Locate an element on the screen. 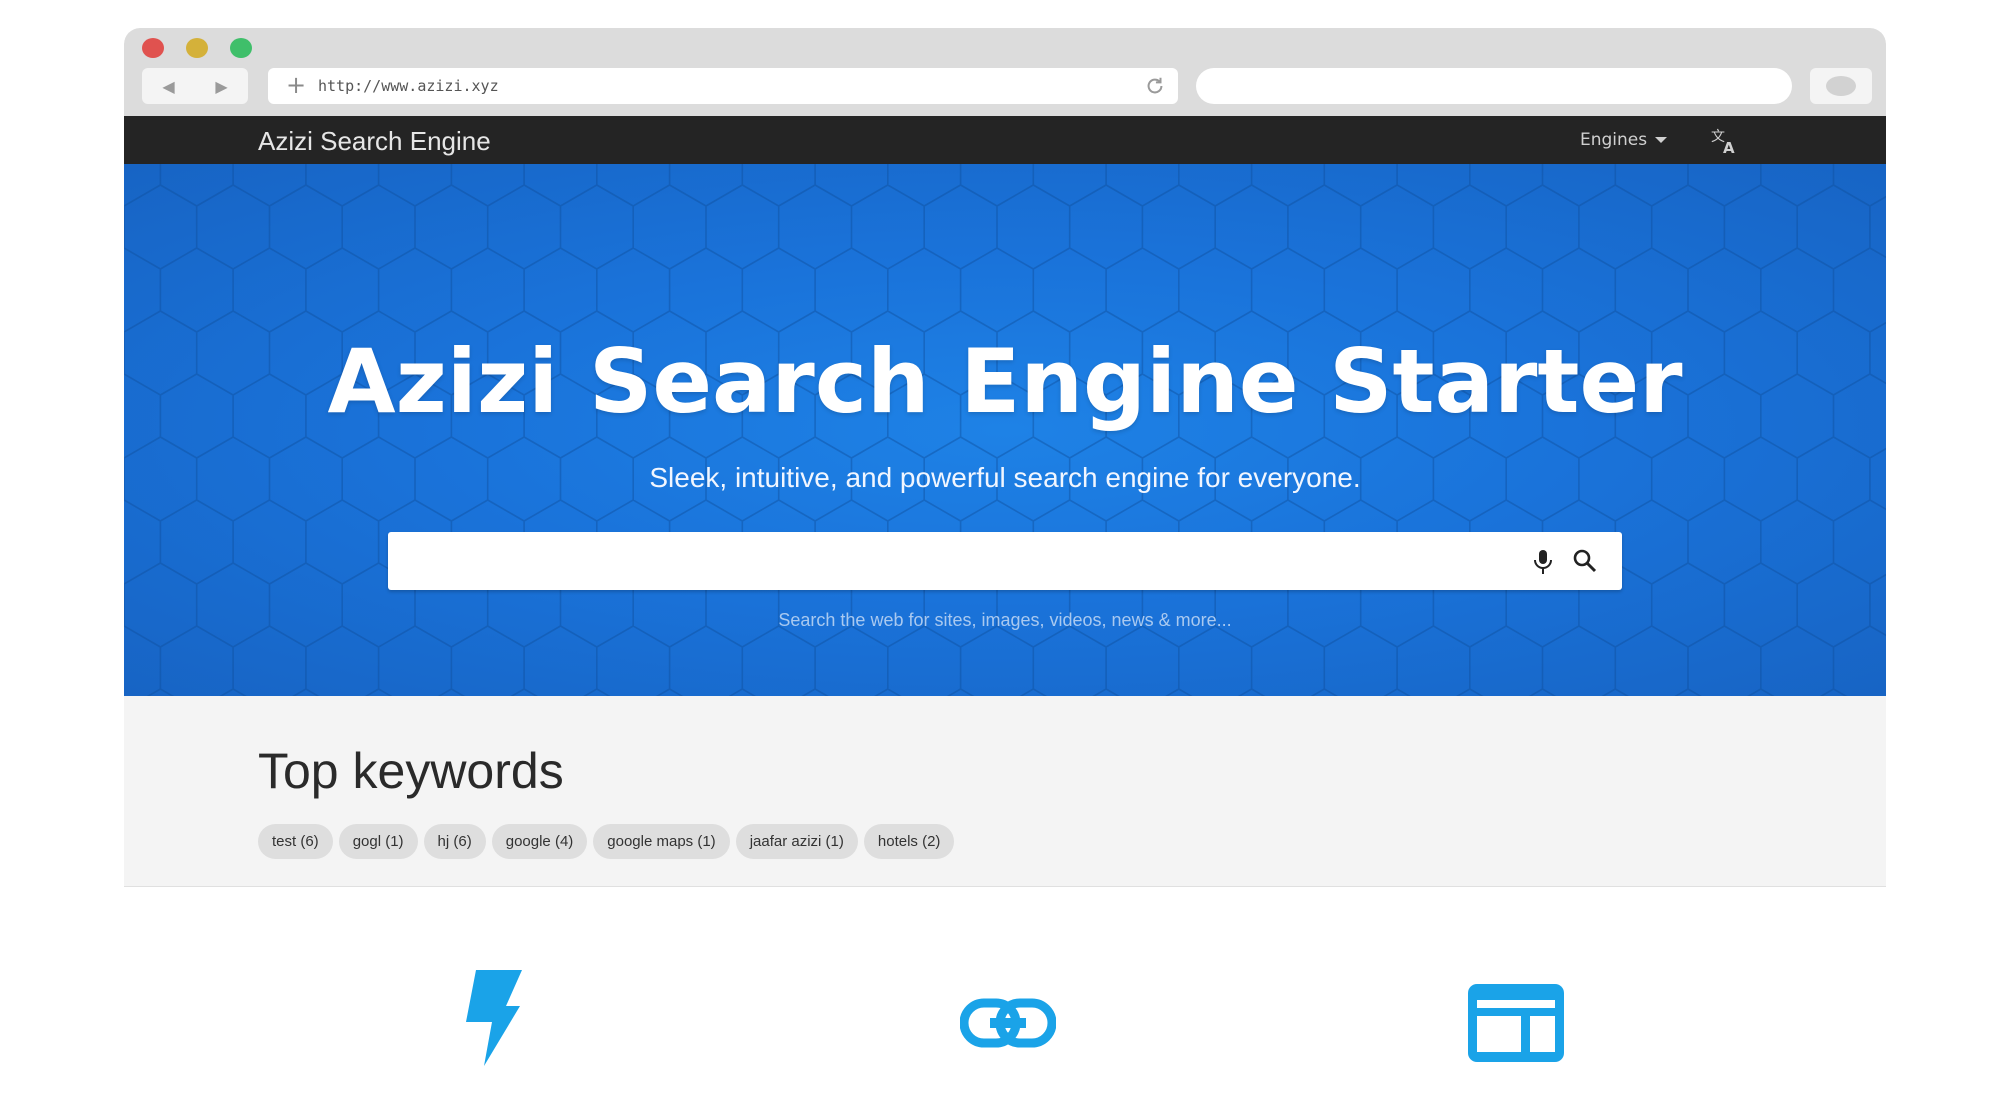 This screenshot has width=2000, height=1100. forward-arrow-icon: ▶ is located at coordinates (221, 86).